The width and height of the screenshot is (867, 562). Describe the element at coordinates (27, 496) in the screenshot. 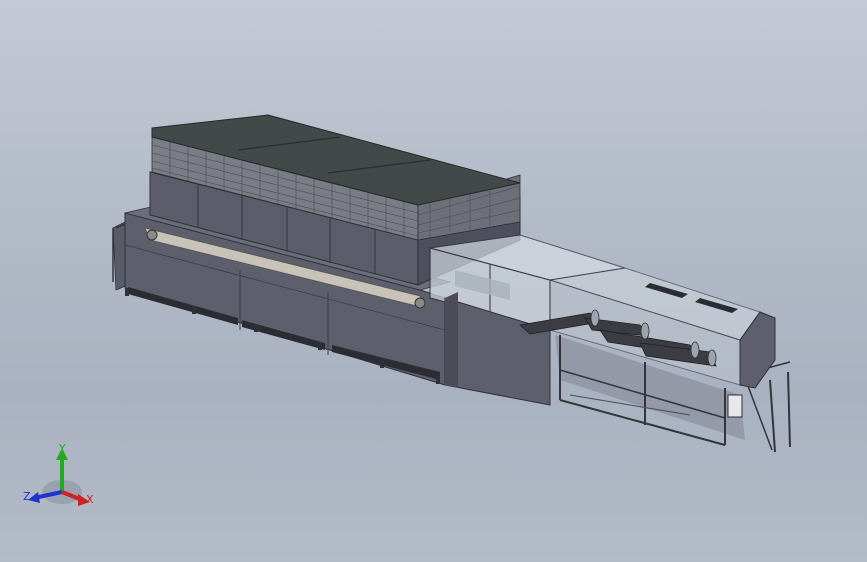

I see `z-axis-label: Z` at that location.